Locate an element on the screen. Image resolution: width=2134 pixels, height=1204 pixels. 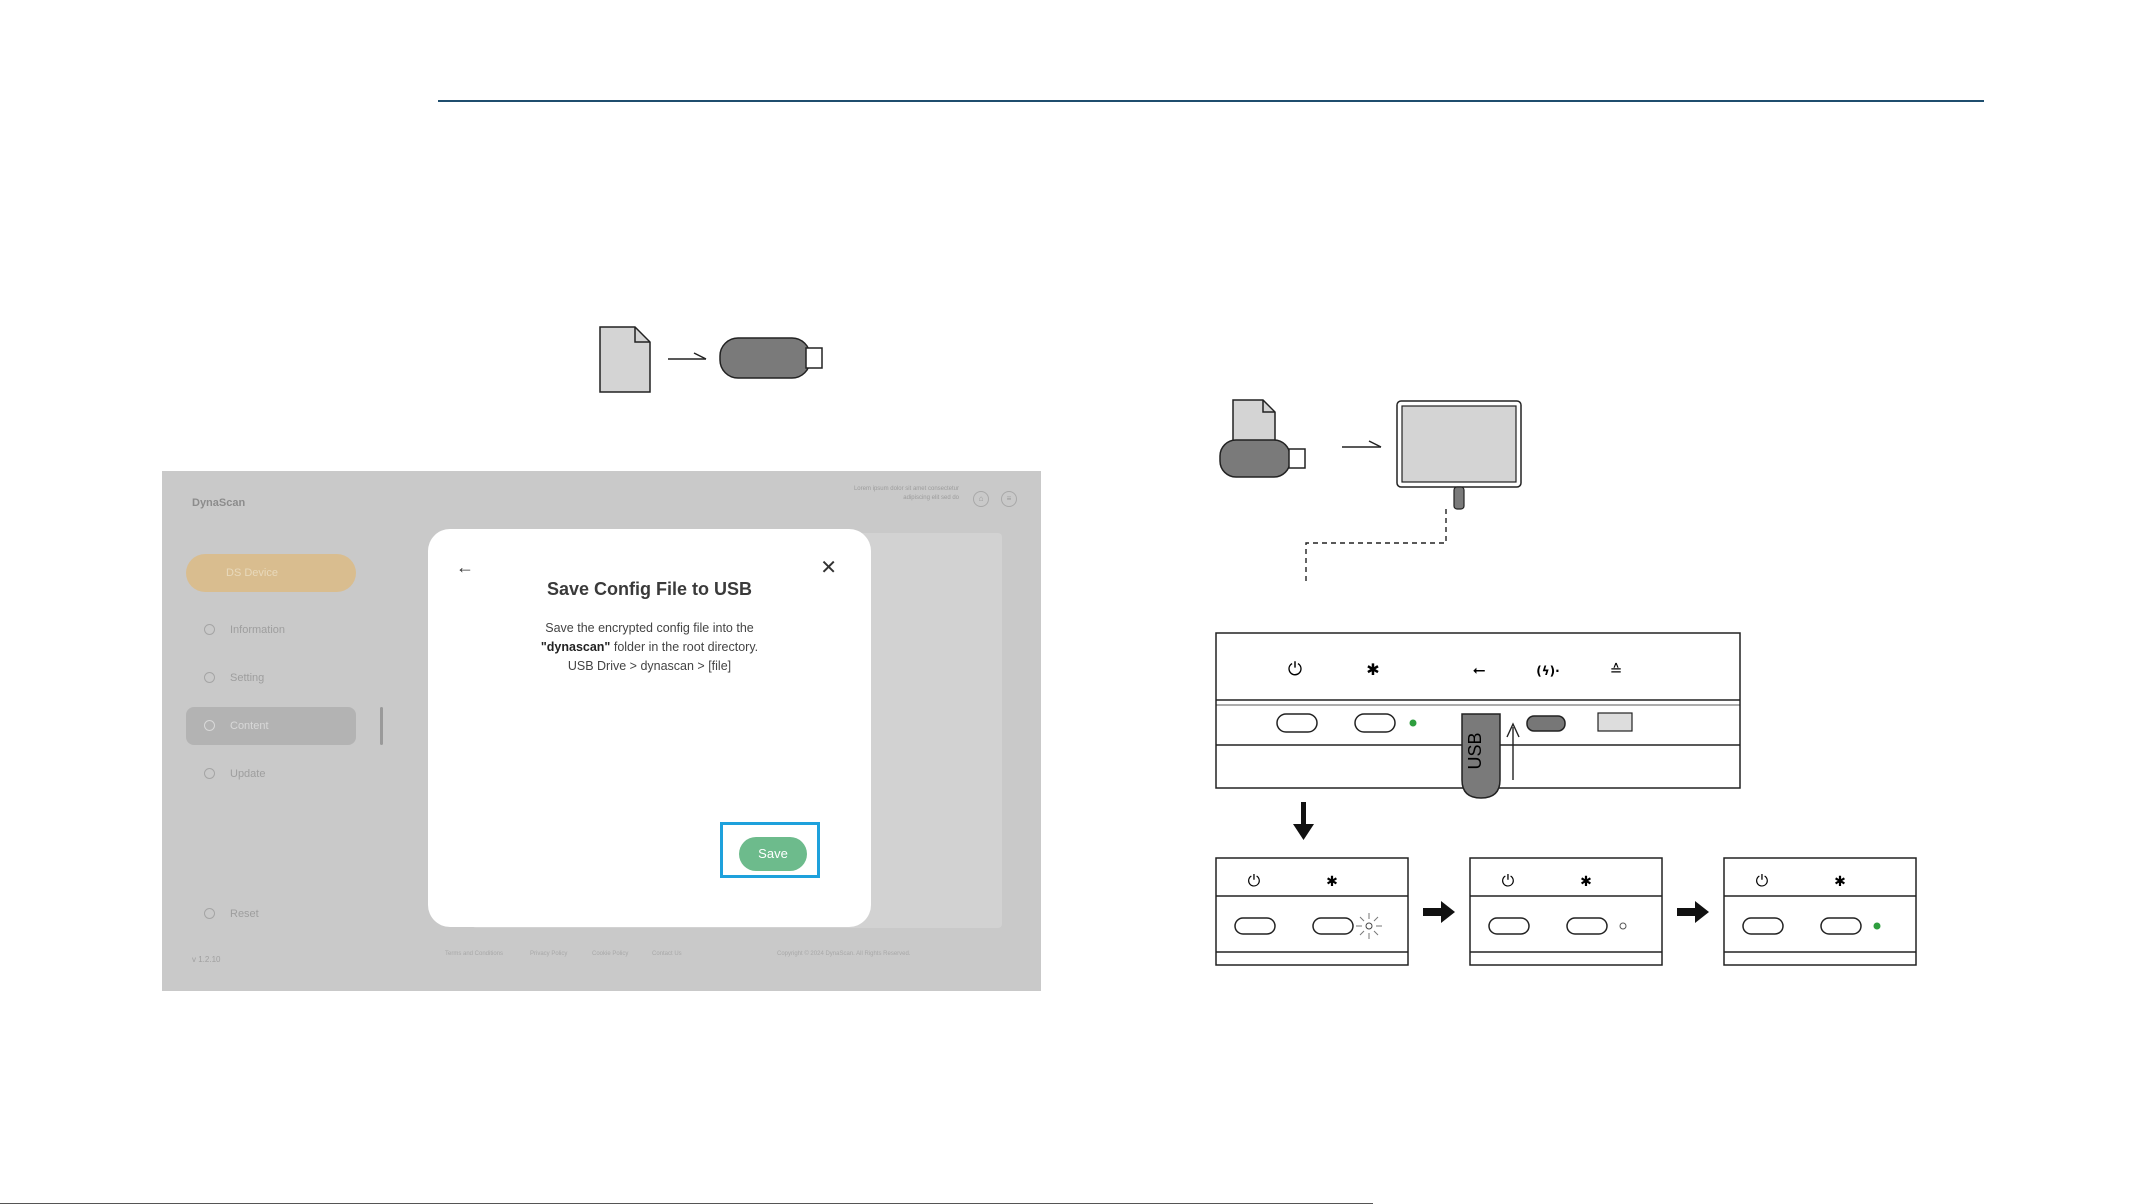
led-sequence: ⏻ ✱ ⏻ ✱ ⏻ ✱ is located at coordinates (1566, 911).